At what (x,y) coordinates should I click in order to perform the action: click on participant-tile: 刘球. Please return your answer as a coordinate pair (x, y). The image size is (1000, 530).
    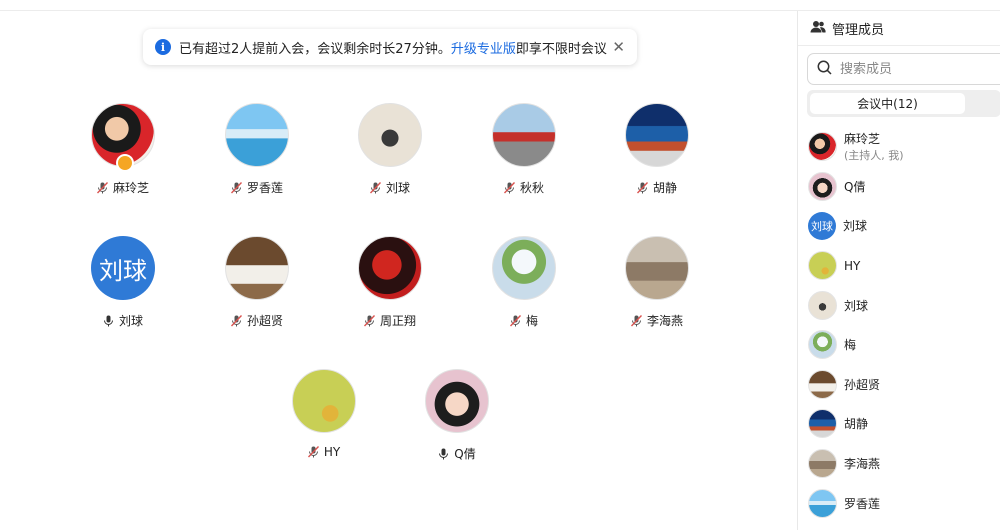
    Looking at the image, I should click on (390, 149).